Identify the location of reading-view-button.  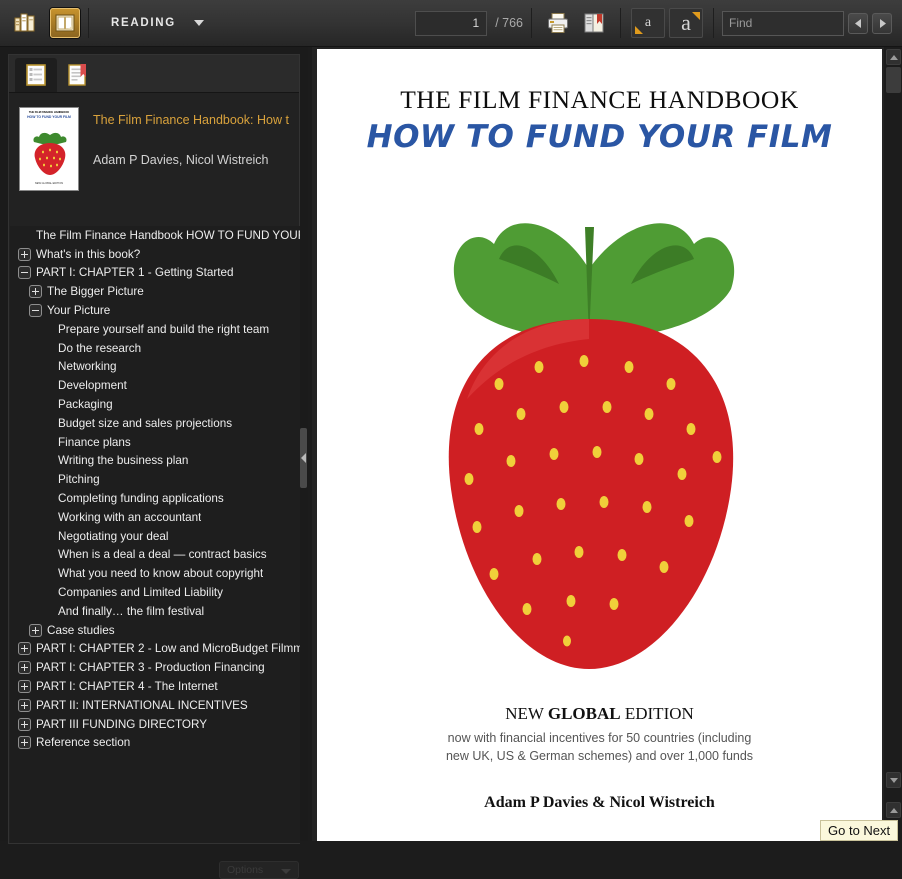
(65, 23).